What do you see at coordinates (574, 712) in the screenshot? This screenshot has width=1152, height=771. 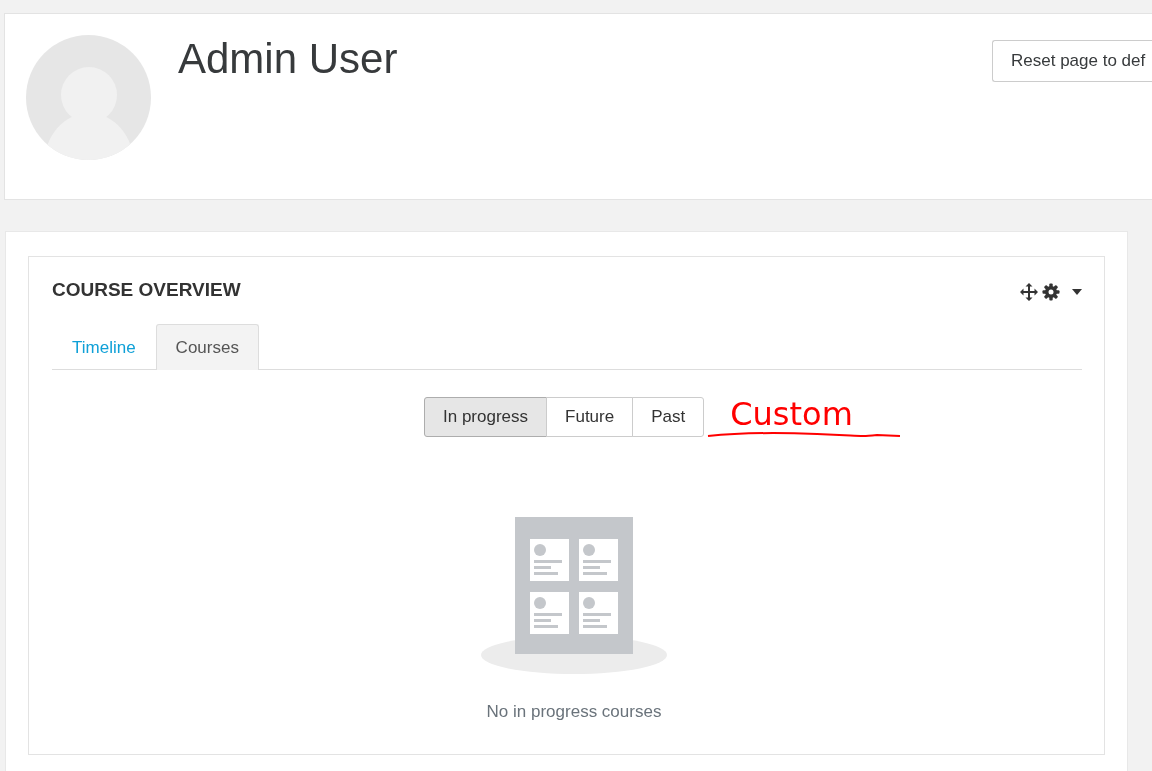 I see `empty-message: No in progress courses` at bounding box center [574, 712].